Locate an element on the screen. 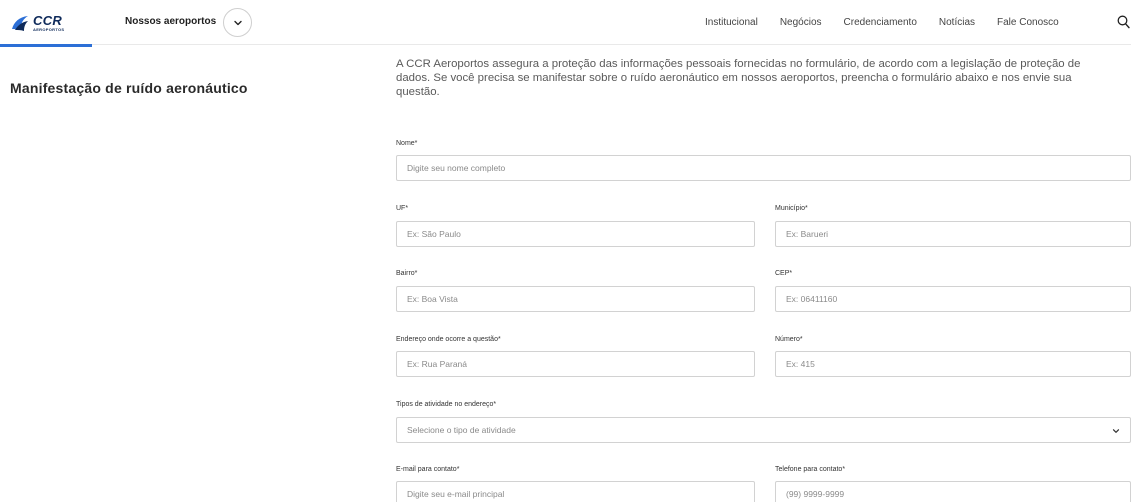  our-airports-link: Nossos aeroportos is located at coordinates (170, 21).